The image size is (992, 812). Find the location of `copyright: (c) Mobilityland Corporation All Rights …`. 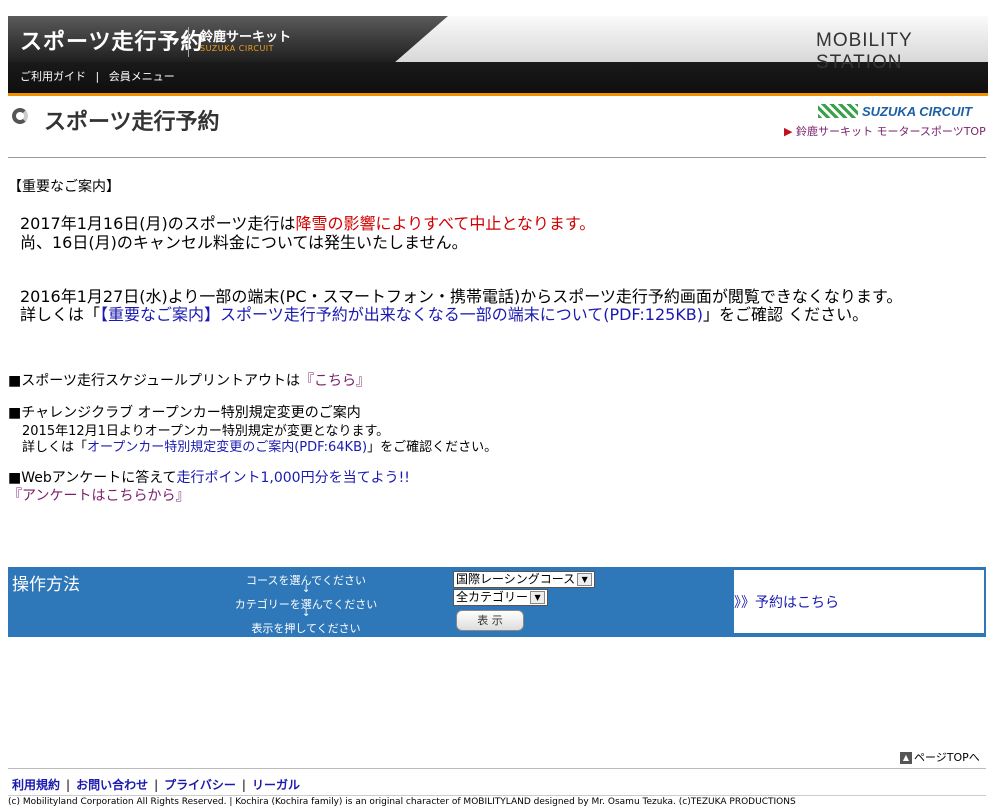

copyright: (c) Mobilityland Corporation All Rights … is located at coordinates (402, 802).